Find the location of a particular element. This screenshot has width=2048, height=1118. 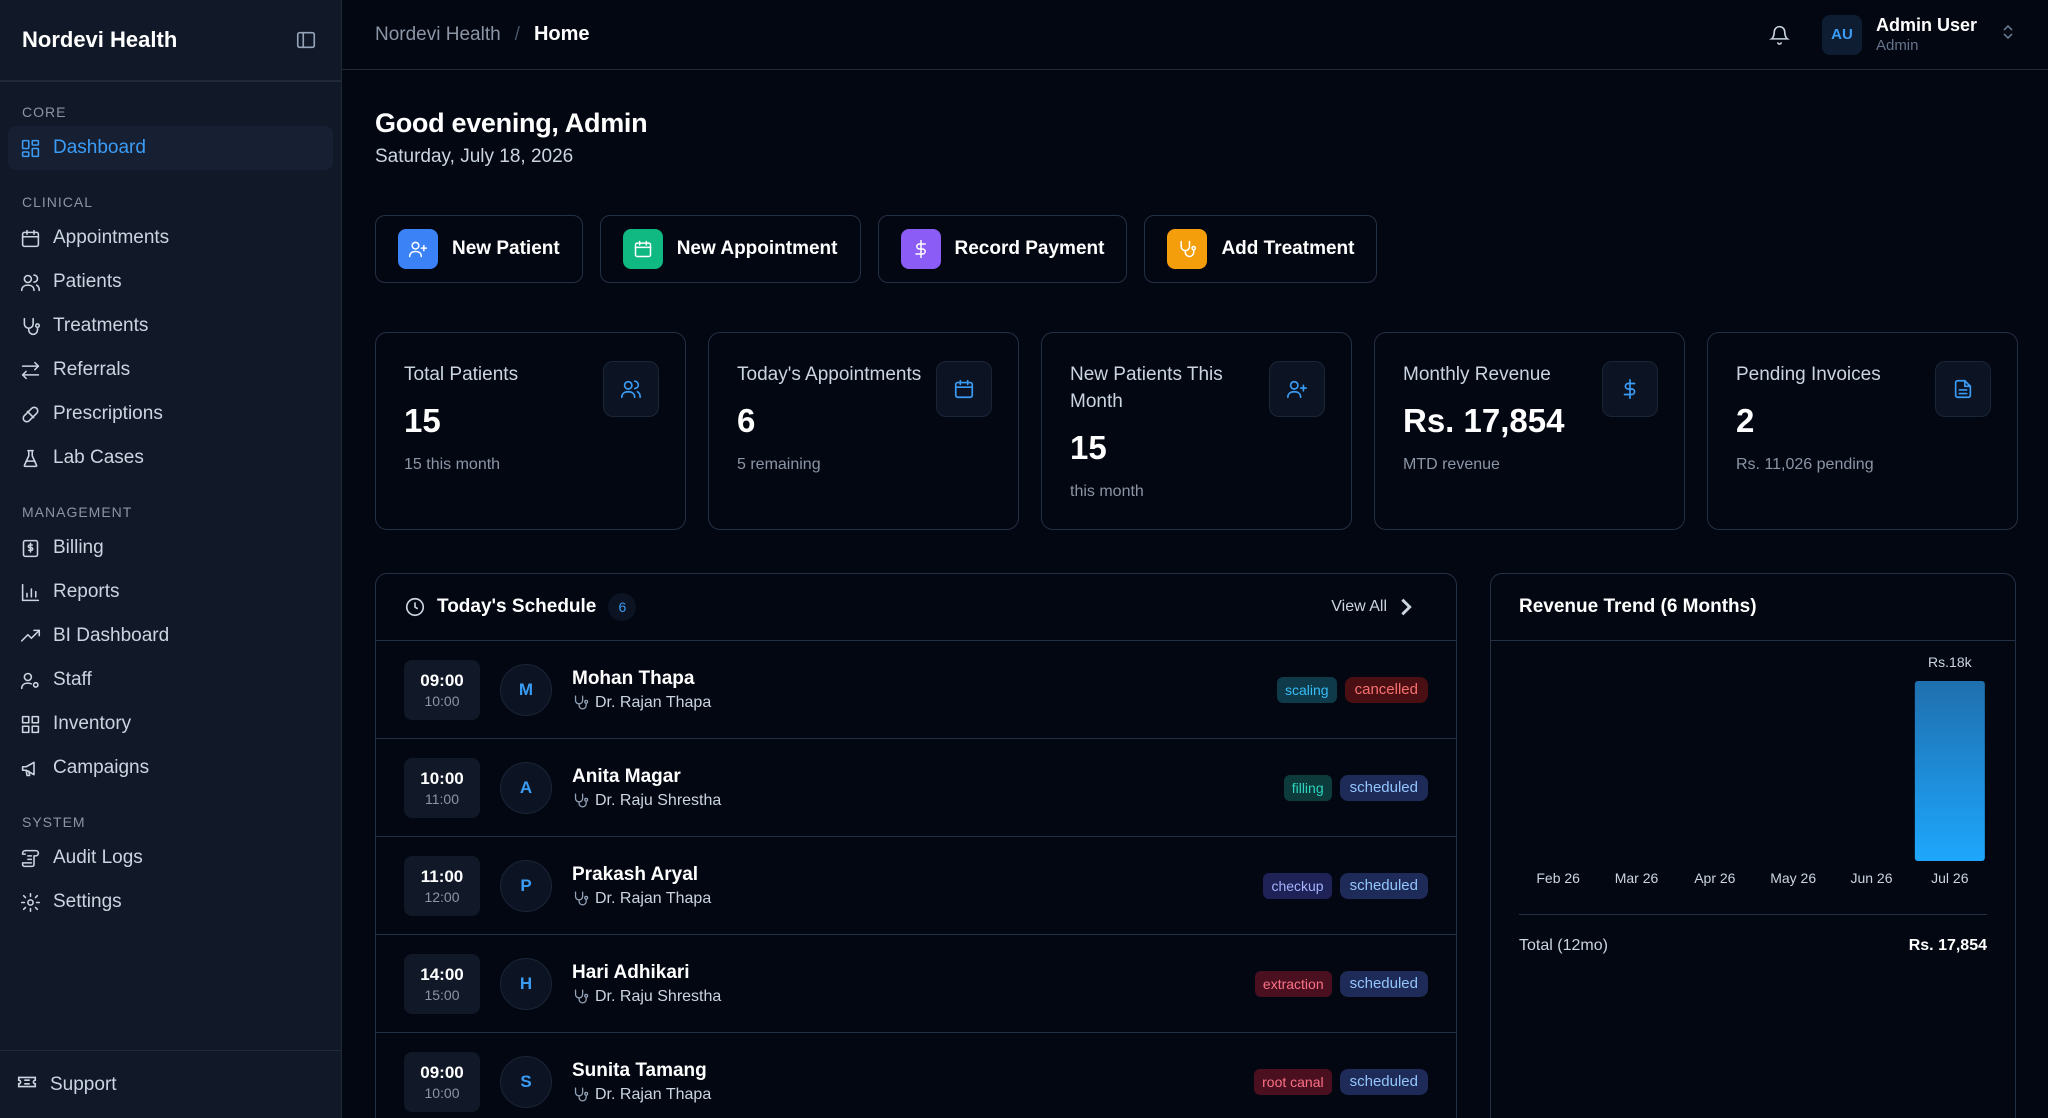

action-label: Add Treatment is located at coordinates (1288, 248).